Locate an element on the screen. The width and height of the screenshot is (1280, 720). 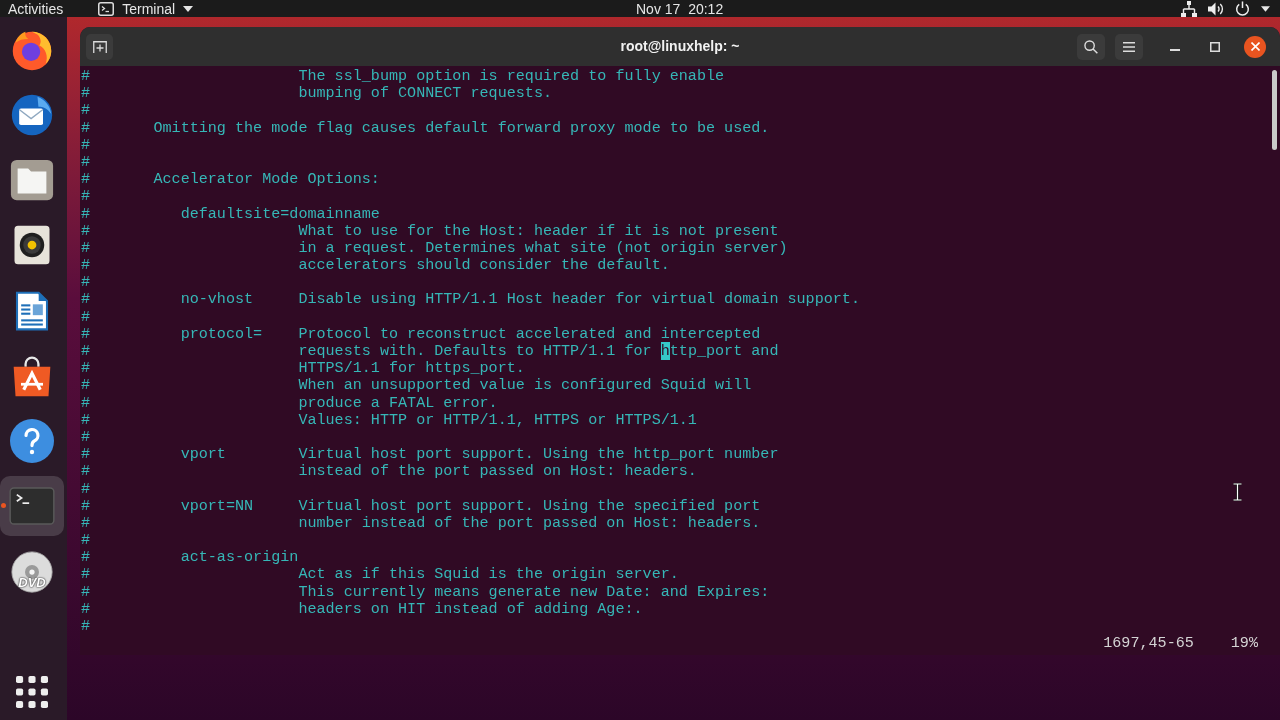
terminal-text: # requests with. Defaults to HTTP/1.1 for is located at coordinates (367, 351).